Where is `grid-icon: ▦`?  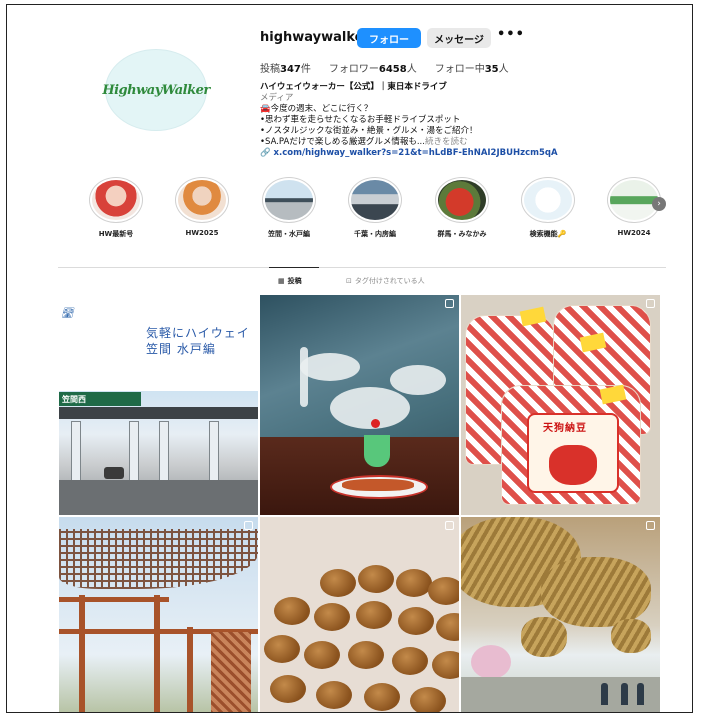 grid-icon: ▦ is located at coordinates (281, 281).